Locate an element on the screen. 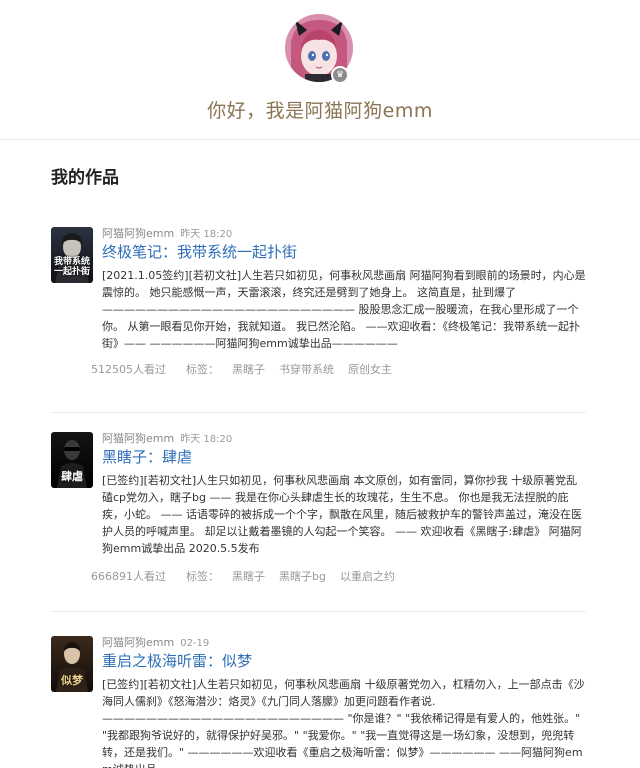 The width and height of the screenshot is (640, 768). section-title: 我的作品 is located at coordinates (85, 178).